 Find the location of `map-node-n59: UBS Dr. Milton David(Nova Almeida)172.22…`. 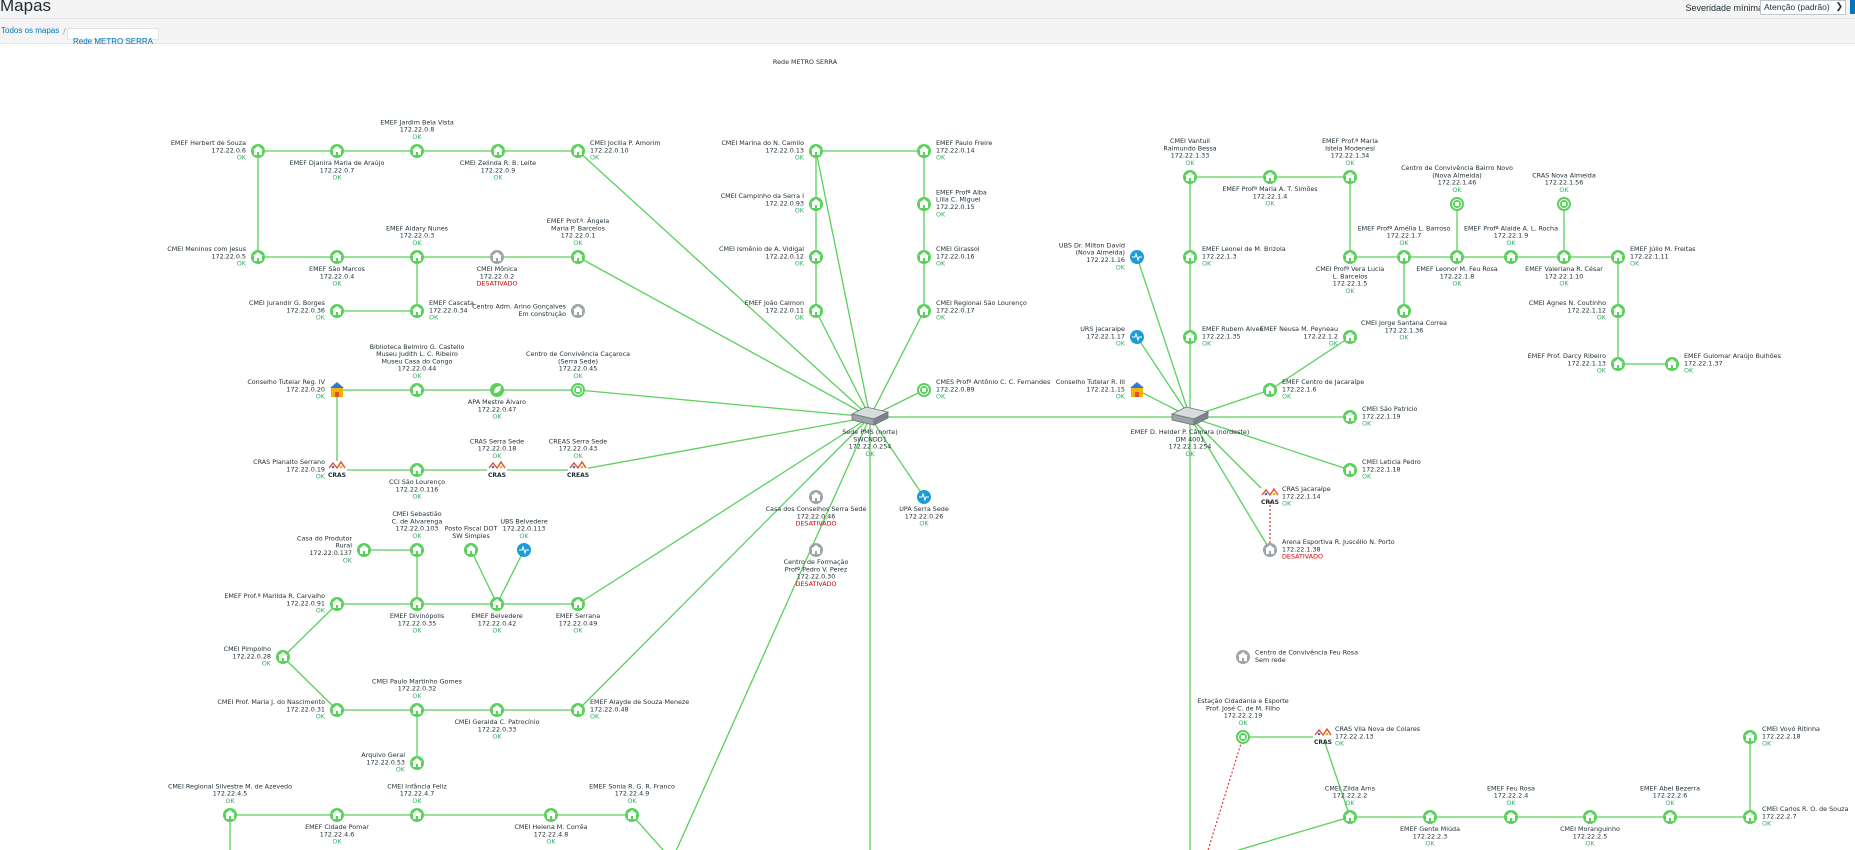

map-node-n59: UBS Dr. Milton David(Nova Almeida)172.22… is located at coordinates (1101, 256).